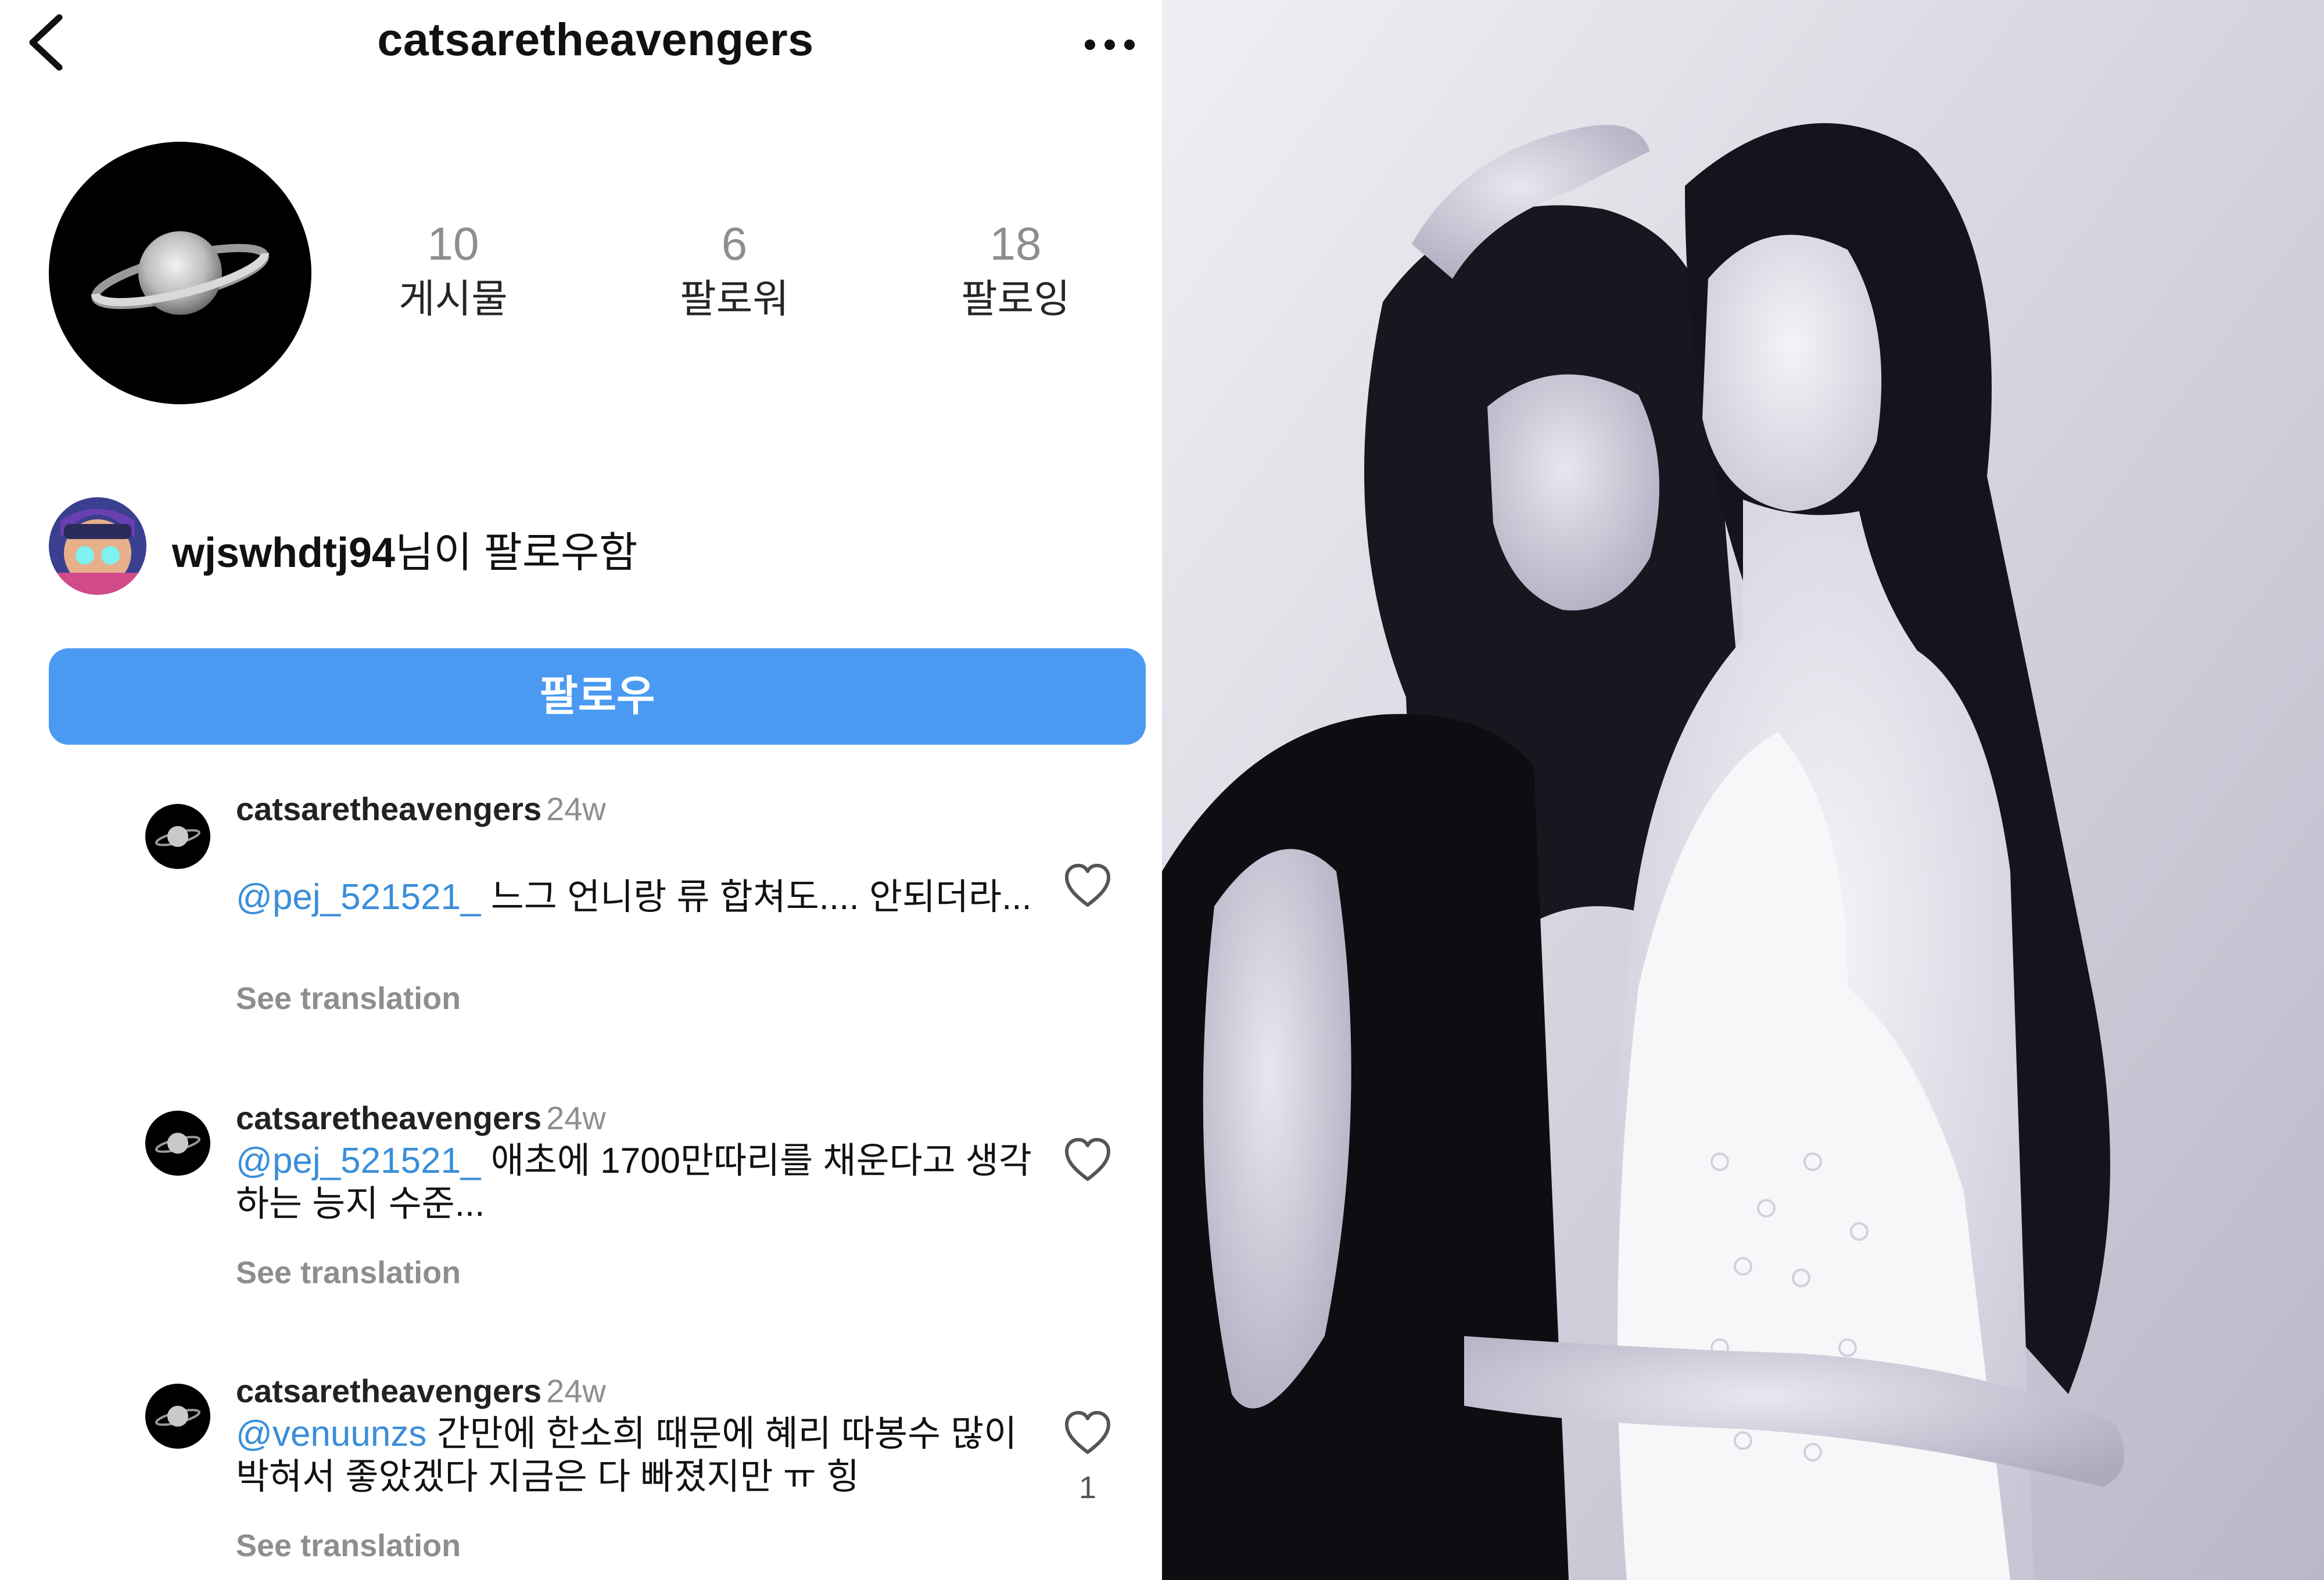 This screenshot has width=2324, height=1580. What do you see at coordinates (597, 697) in the screenshot?
I see `follow-button: 팔로우` at bounding box center [597, 697].